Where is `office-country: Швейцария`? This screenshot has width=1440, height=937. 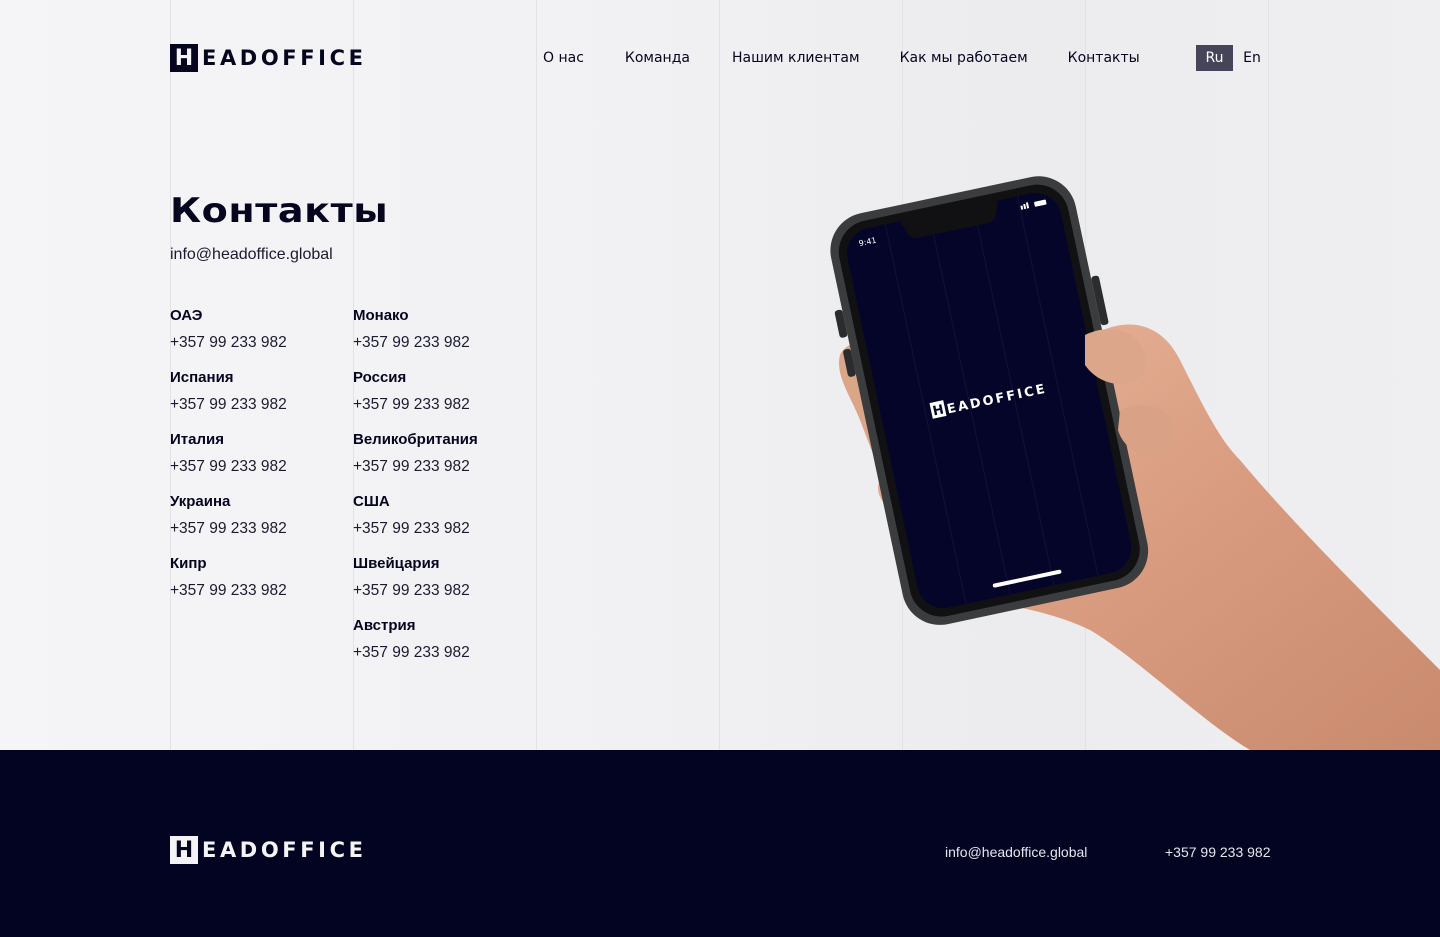 office-country: Швейцария is located at coordinates (396, 563).